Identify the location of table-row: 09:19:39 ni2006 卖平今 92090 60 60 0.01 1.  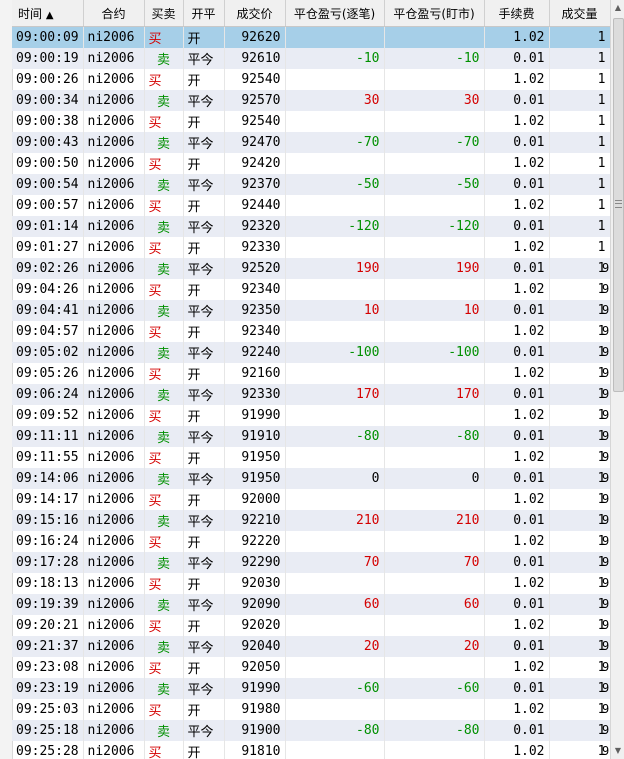
(311, 604).